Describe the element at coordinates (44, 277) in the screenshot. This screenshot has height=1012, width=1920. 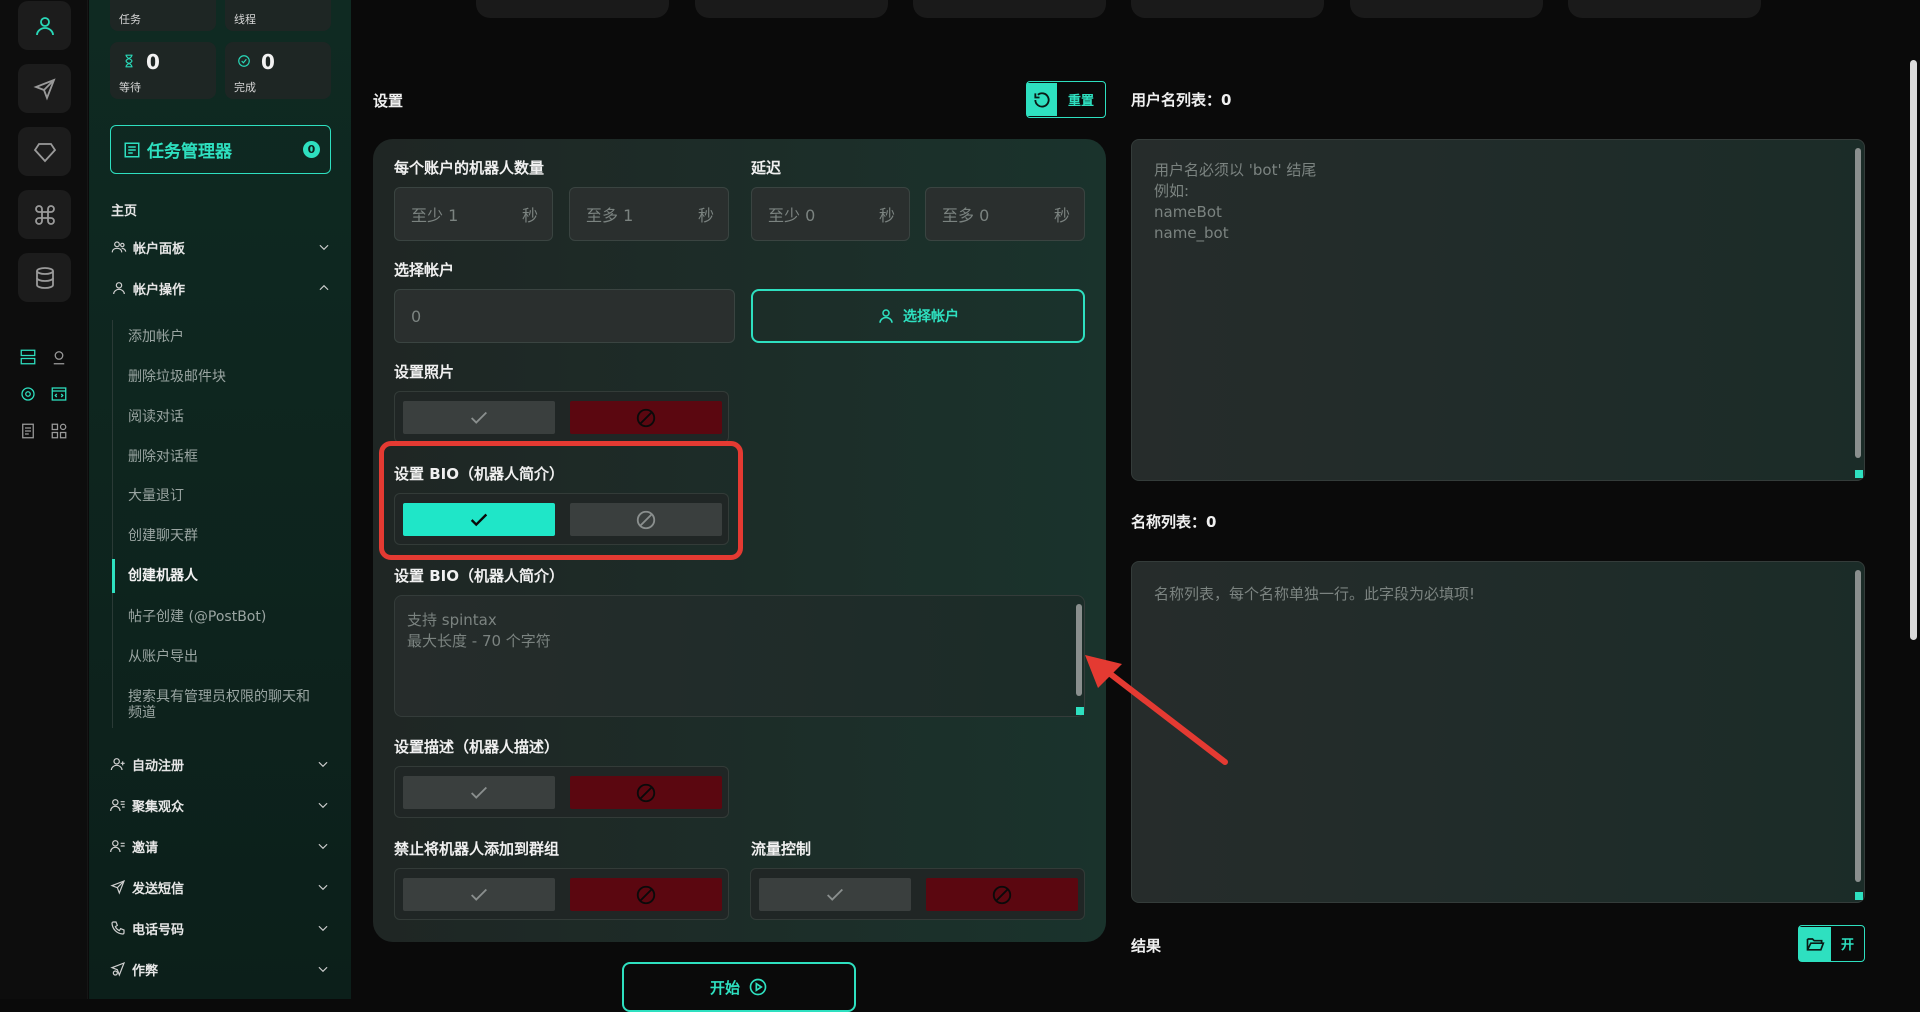
I see `database-icon` at that location.